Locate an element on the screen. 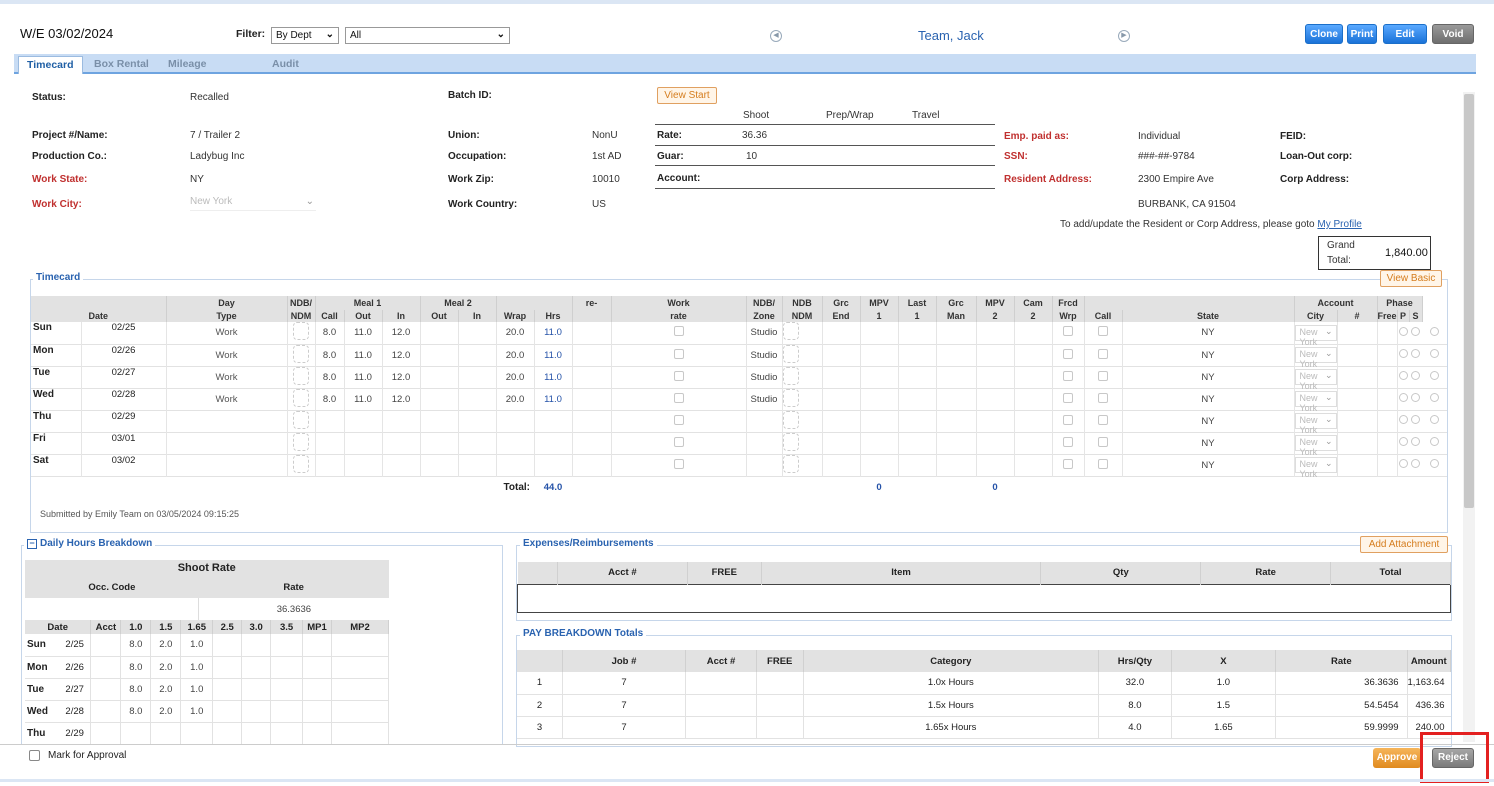  filter-select: By Dept ⌄ is located at coordinates (305, 35).